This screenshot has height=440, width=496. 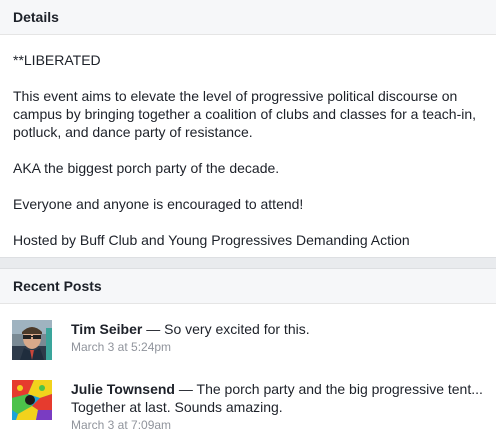 I want to click on post-text: So very excited for this., so click(x=237, y=329).